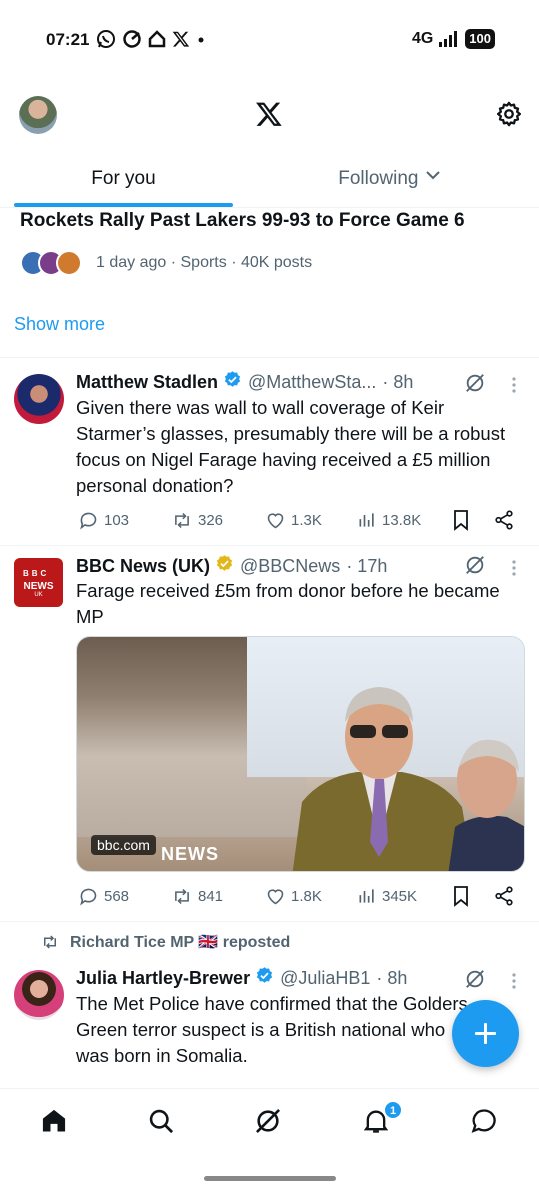 The width and height of the screenshot is (539, 1200). What do you see at coordinates (117, 520) in the screenshot?
I see `reply-count: 103` at bounding box center [117, 520].